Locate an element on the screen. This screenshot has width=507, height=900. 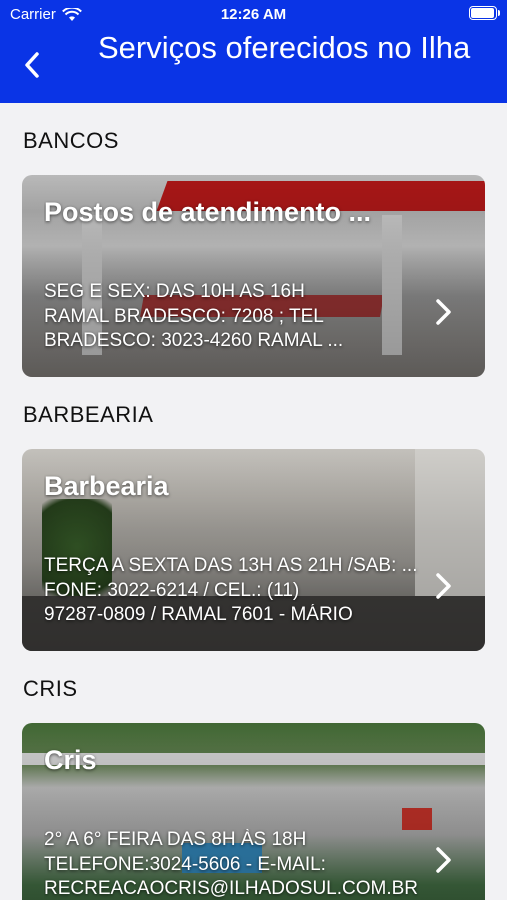
status-time: 12:26 AM is located at coordinates (253, 14).